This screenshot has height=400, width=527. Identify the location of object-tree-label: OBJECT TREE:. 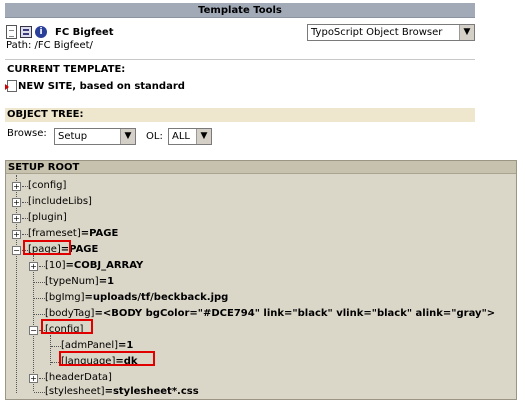
(45, 114).